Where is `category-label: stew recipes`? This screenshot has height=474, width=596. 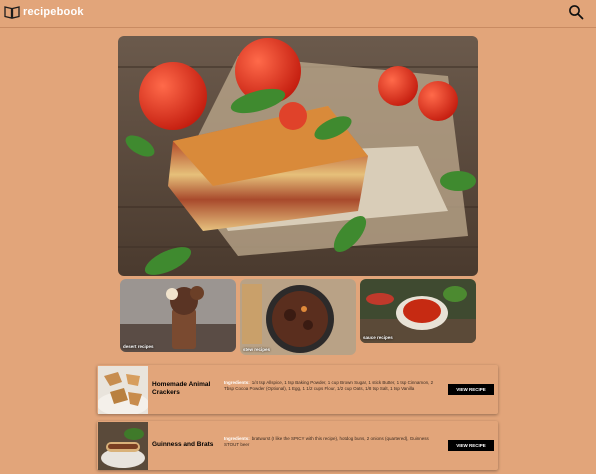 category-label: stew recipes is located at coordinates (257, 349).